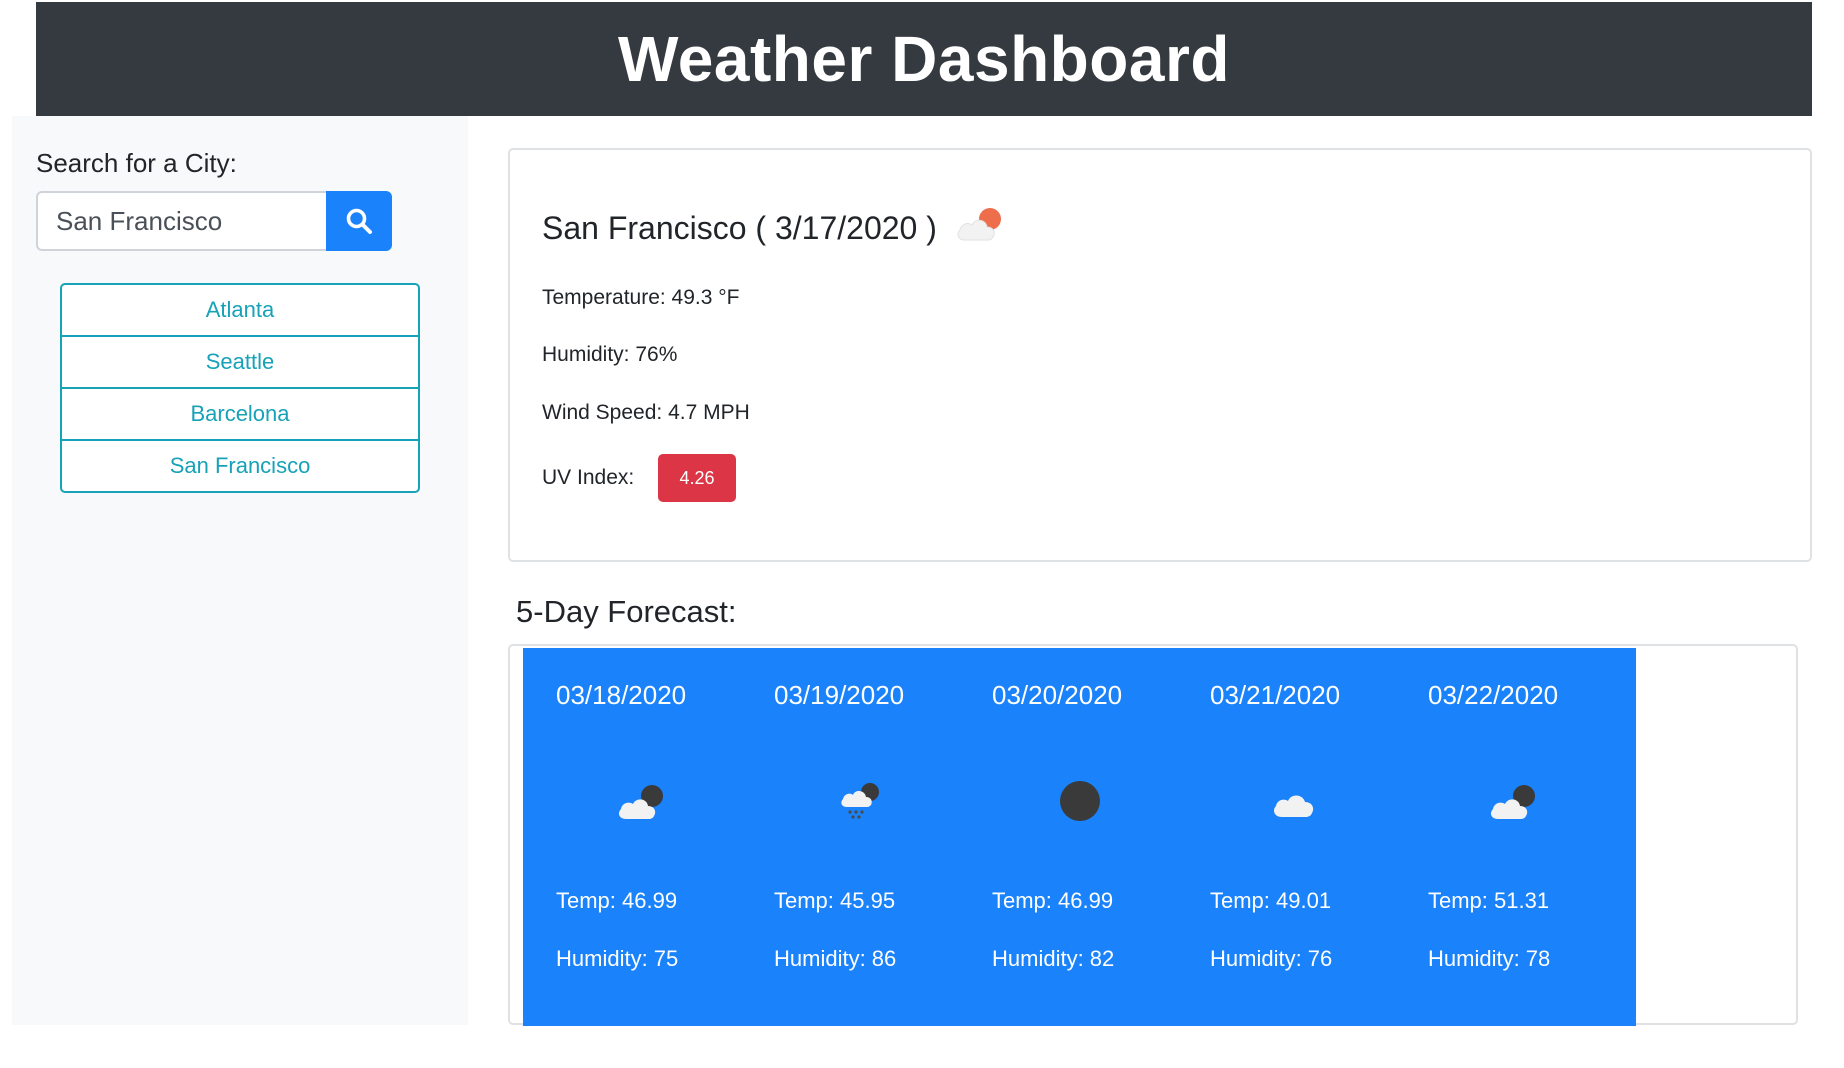  I want to click on forecast-date: 03/19/2020, so click(839, 695).